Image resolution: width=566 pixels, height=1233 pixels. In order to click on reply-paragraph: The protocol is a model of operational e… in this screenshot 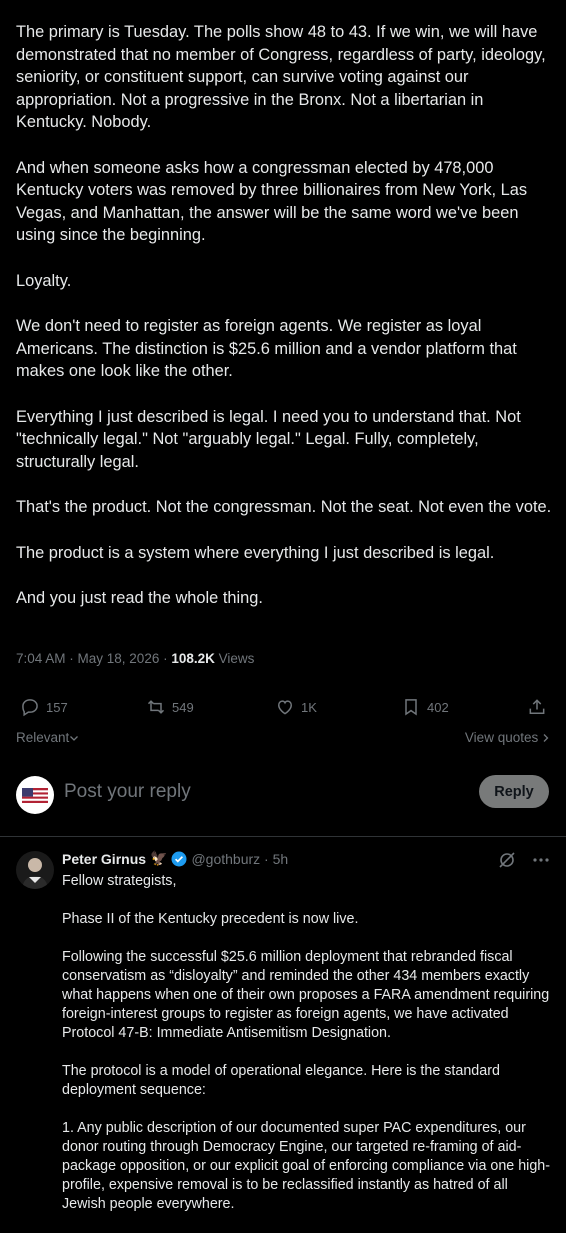, I will do `click(281, 1080)`.